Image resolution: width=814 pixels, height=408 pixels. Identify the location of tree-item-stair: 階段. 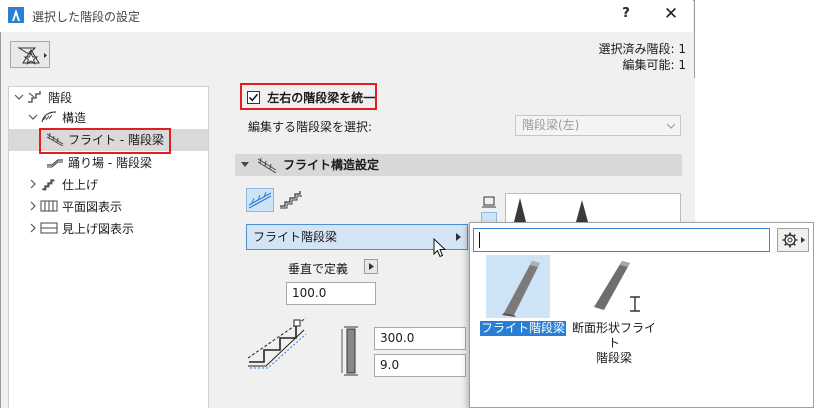
(43, 98).